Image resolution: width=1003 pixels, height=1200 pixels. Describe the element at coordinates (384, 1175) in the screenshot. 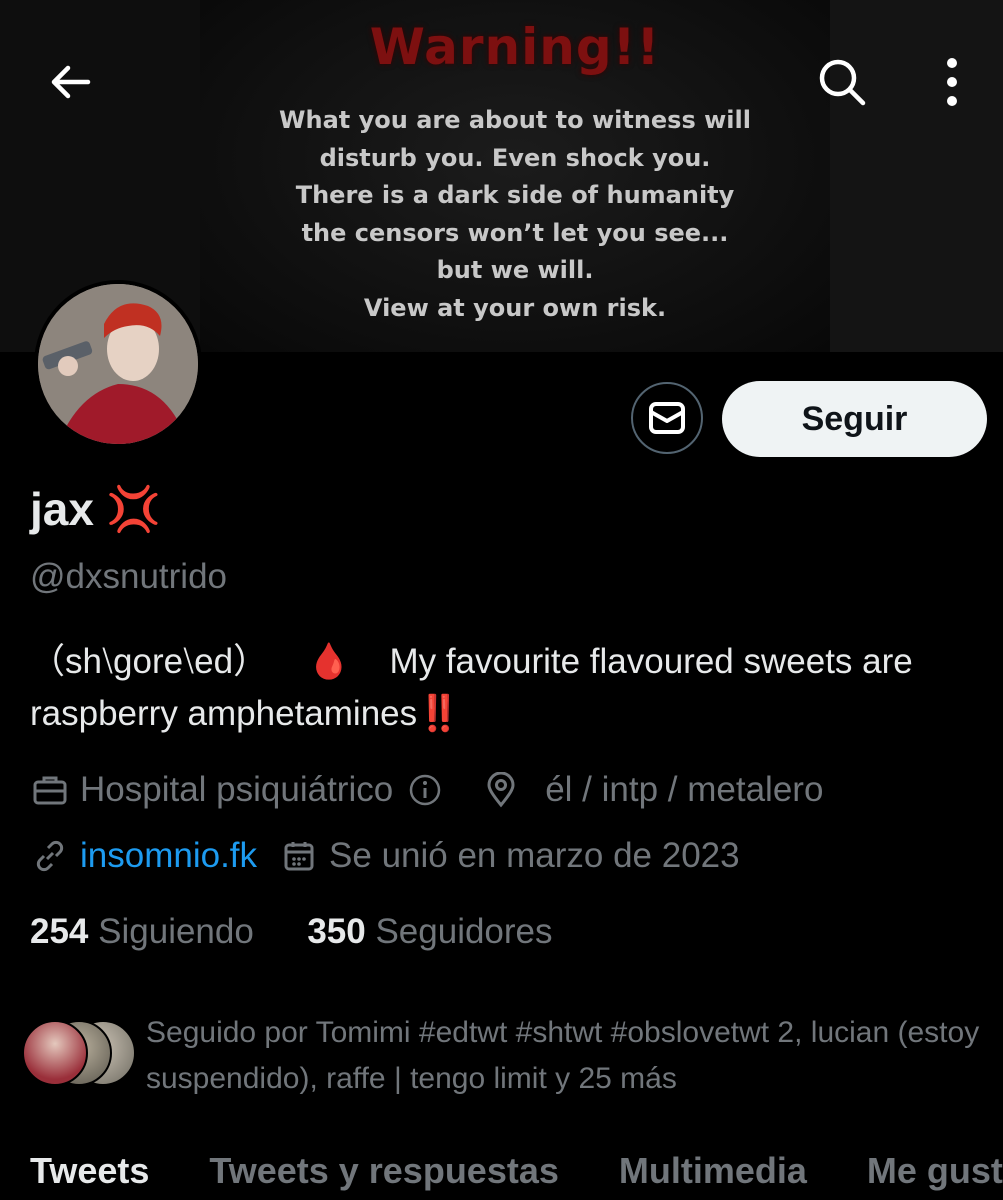

I see `tab-tweets-replies: Tweets y respuestas` at that location.